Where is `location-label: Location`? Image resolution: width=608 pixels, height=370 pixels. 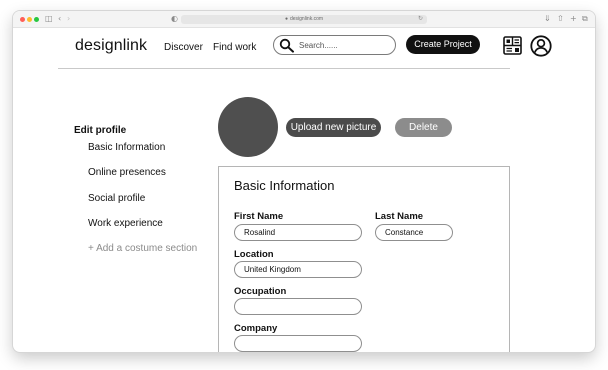 location-label: Location is located at coordinates (254, 254).